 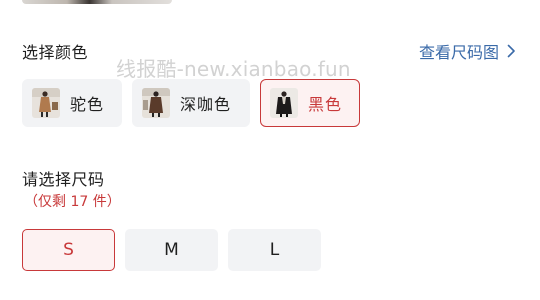 What do you see at coordinates (63, 179) in the screenshot?
I see `size-section-title: 请选择尺码` at bounding box center [63, 179].